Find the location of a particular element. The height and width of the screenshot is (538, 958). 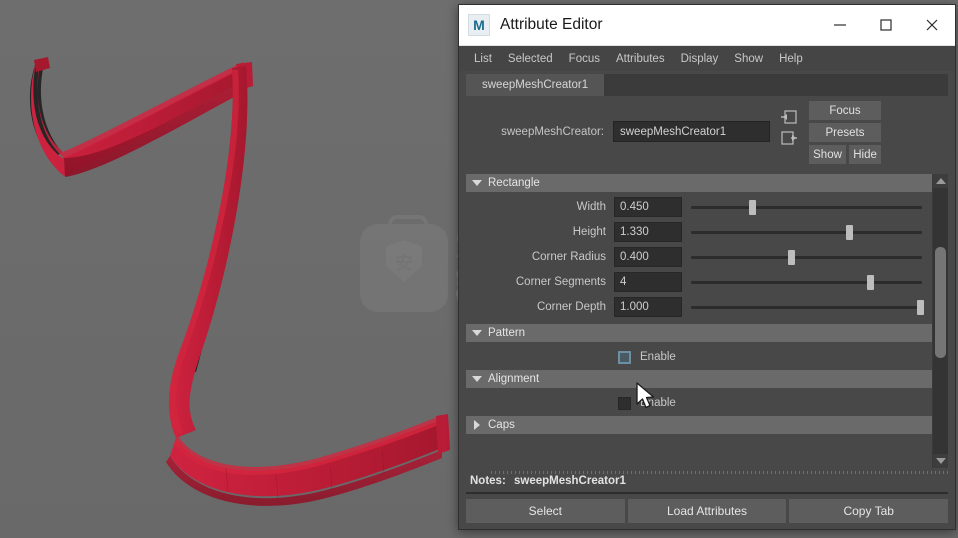

bottom-button-bar: Select Load Attributes Copy Tab is located at coordinates (707, 512).